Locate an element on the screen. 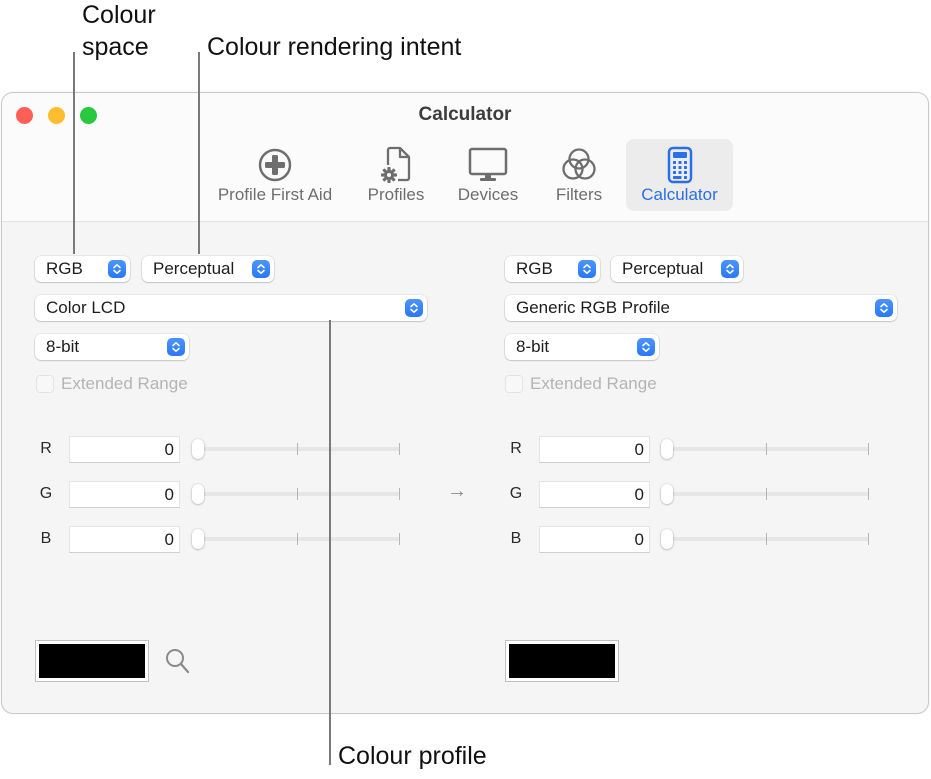 The width and height of the screenshot is (931, 779). toolbar-item-devices: Devices is located at coordinates (488, 175).